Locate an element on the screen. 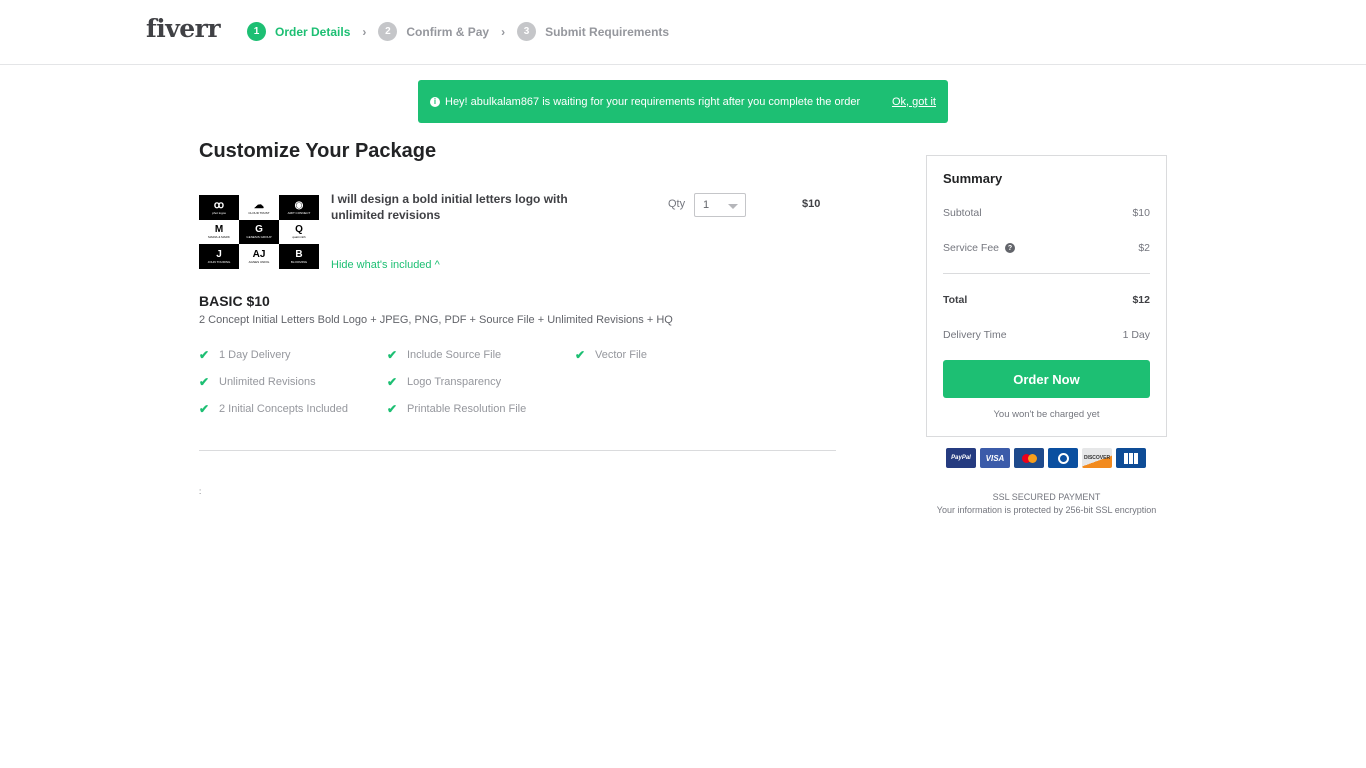 Image resolution: width=1366 pixels, height=768 pixels. visa-icon: VISA is located at coordinates (995, 458).